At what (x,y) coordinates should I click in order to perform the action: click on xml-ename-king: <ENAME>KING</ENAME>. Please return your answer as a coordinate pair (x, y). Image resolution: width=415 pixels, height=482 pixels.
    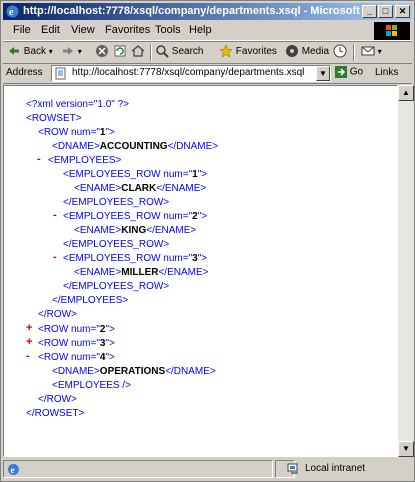
    Looking at the image, I should click on (135, 231).